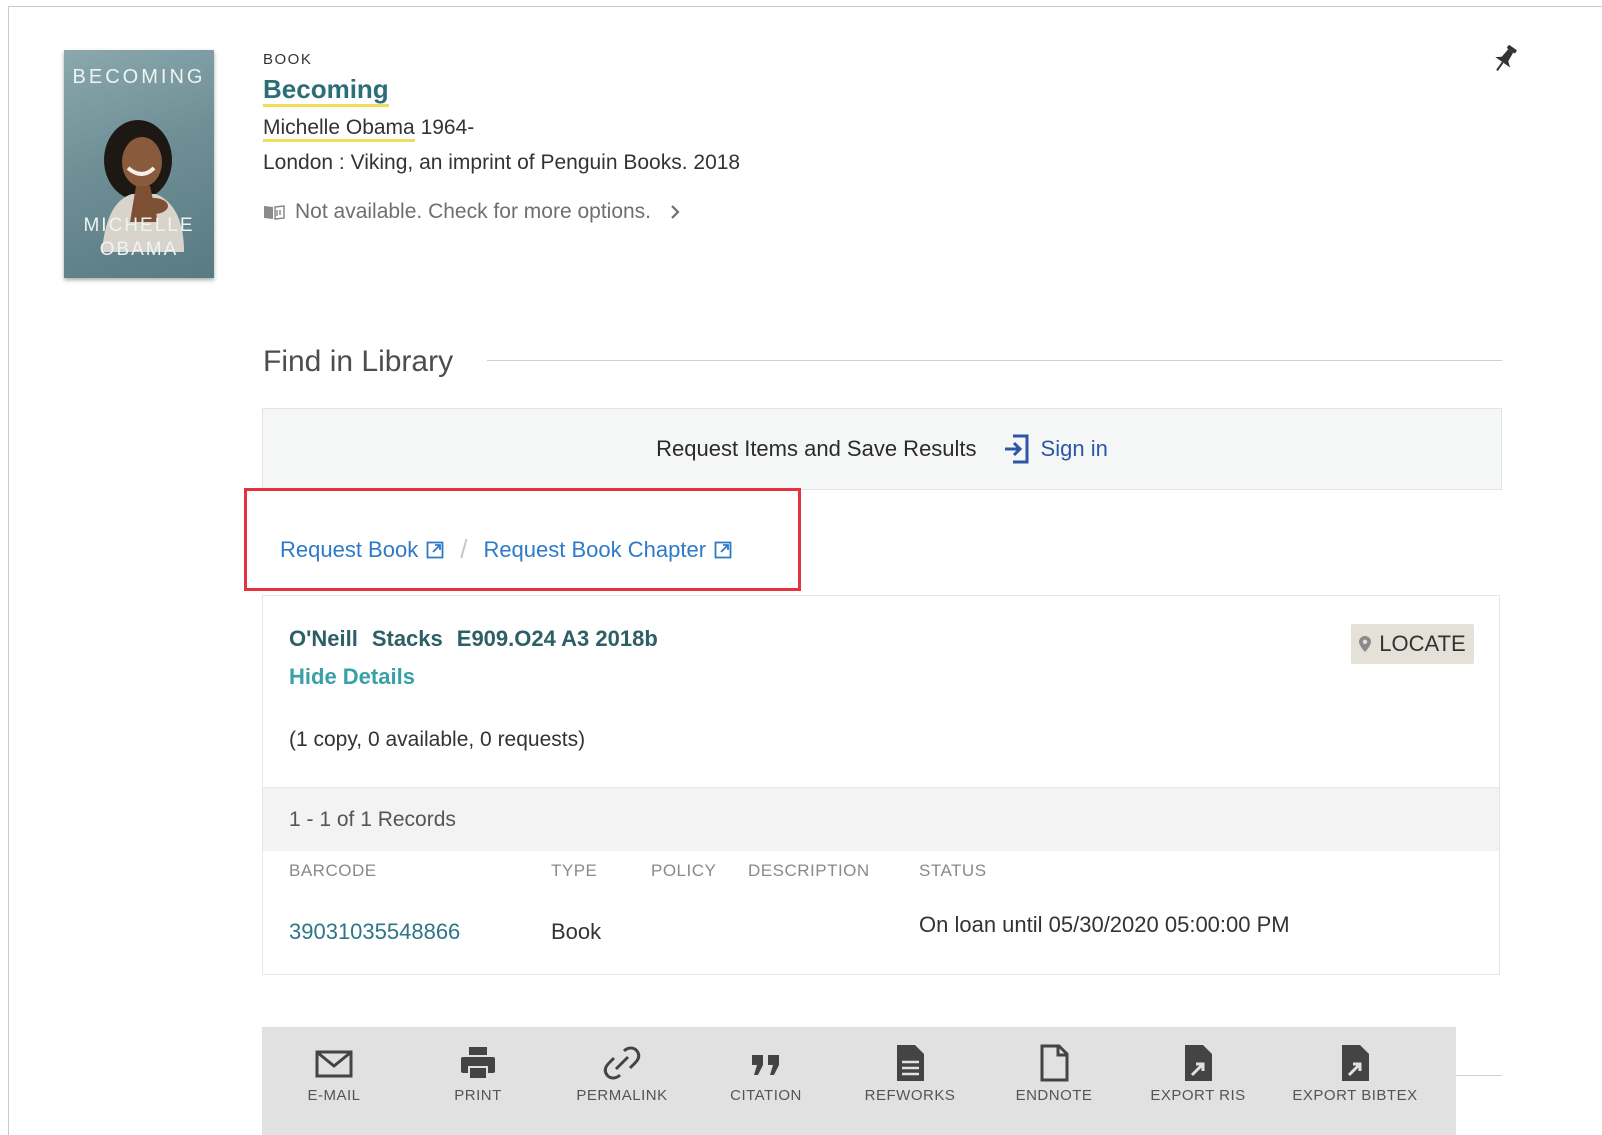  Describe the element at coordinates (274, 212) in the screenshot. I see `open-book-icon` at that location.